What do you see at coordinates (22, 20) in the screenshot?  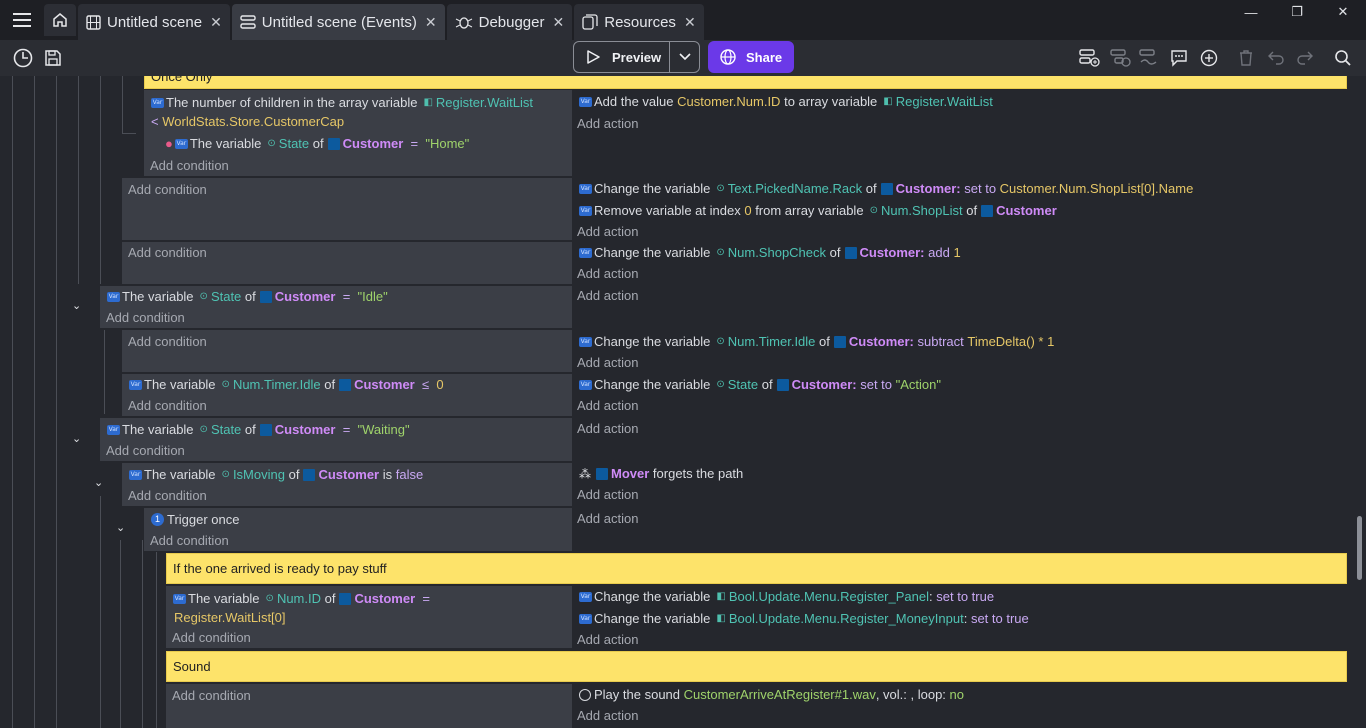 I see `hamburger-menu-button` at bounding box center [22, 20].